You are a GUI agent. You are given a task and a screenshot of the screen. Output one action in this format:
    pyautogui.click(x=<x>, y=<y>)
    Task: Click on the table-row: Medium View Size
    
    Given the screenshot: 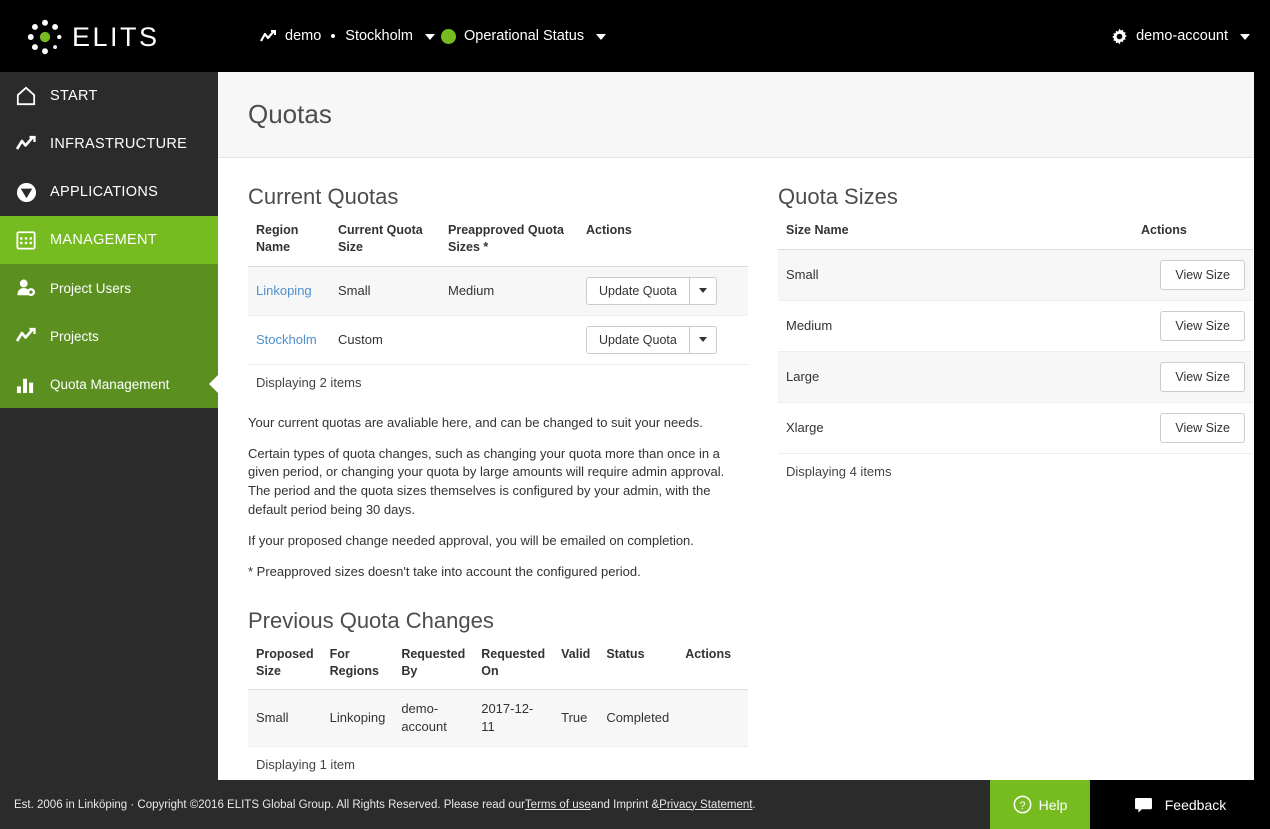 What is the action you would take?
    pyautogui.click(x=1015, y=326)
    